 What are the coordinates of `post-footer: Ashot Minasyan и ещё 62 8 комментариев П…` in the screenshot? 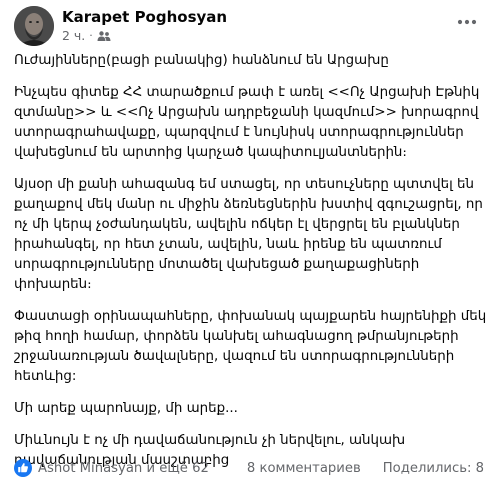 It's located at (249, 470).